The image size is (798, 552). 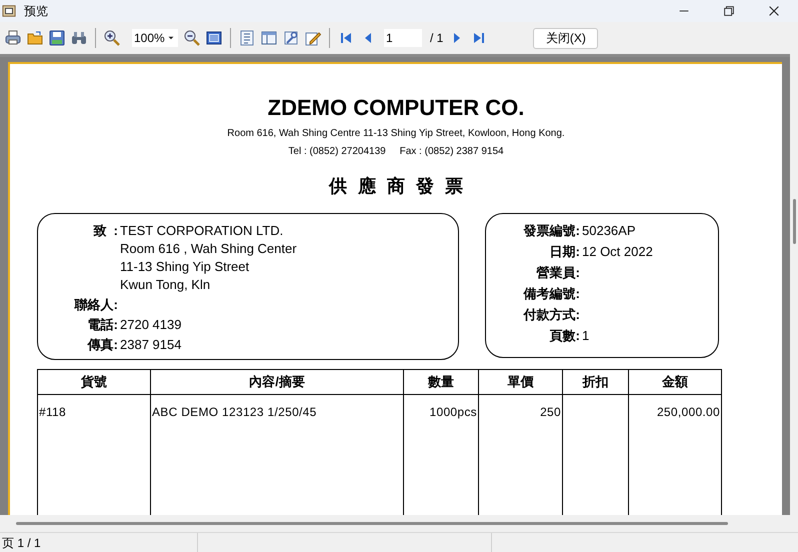 What do you see at coordinates (36, 11) in the screenshot?
I see `window-title: 预览` at bounding box center [36, 11].